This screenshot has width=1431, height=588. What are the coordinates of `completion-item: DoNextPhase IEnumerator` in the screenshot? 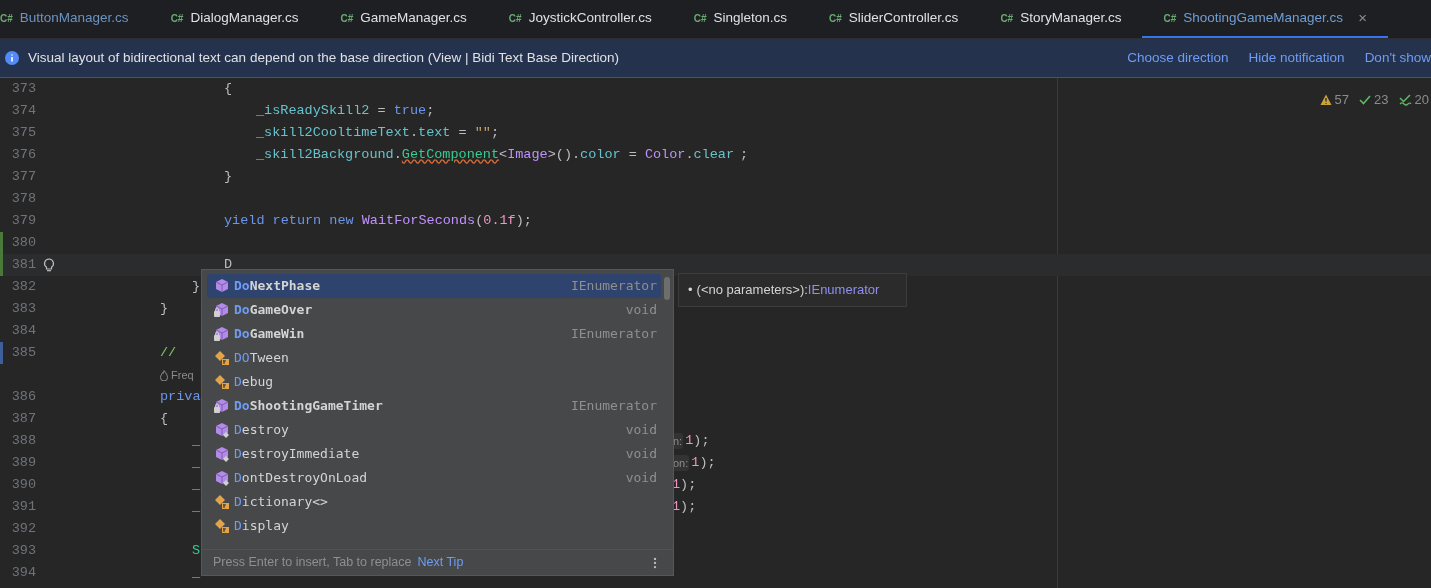 It's located at (434, 286).